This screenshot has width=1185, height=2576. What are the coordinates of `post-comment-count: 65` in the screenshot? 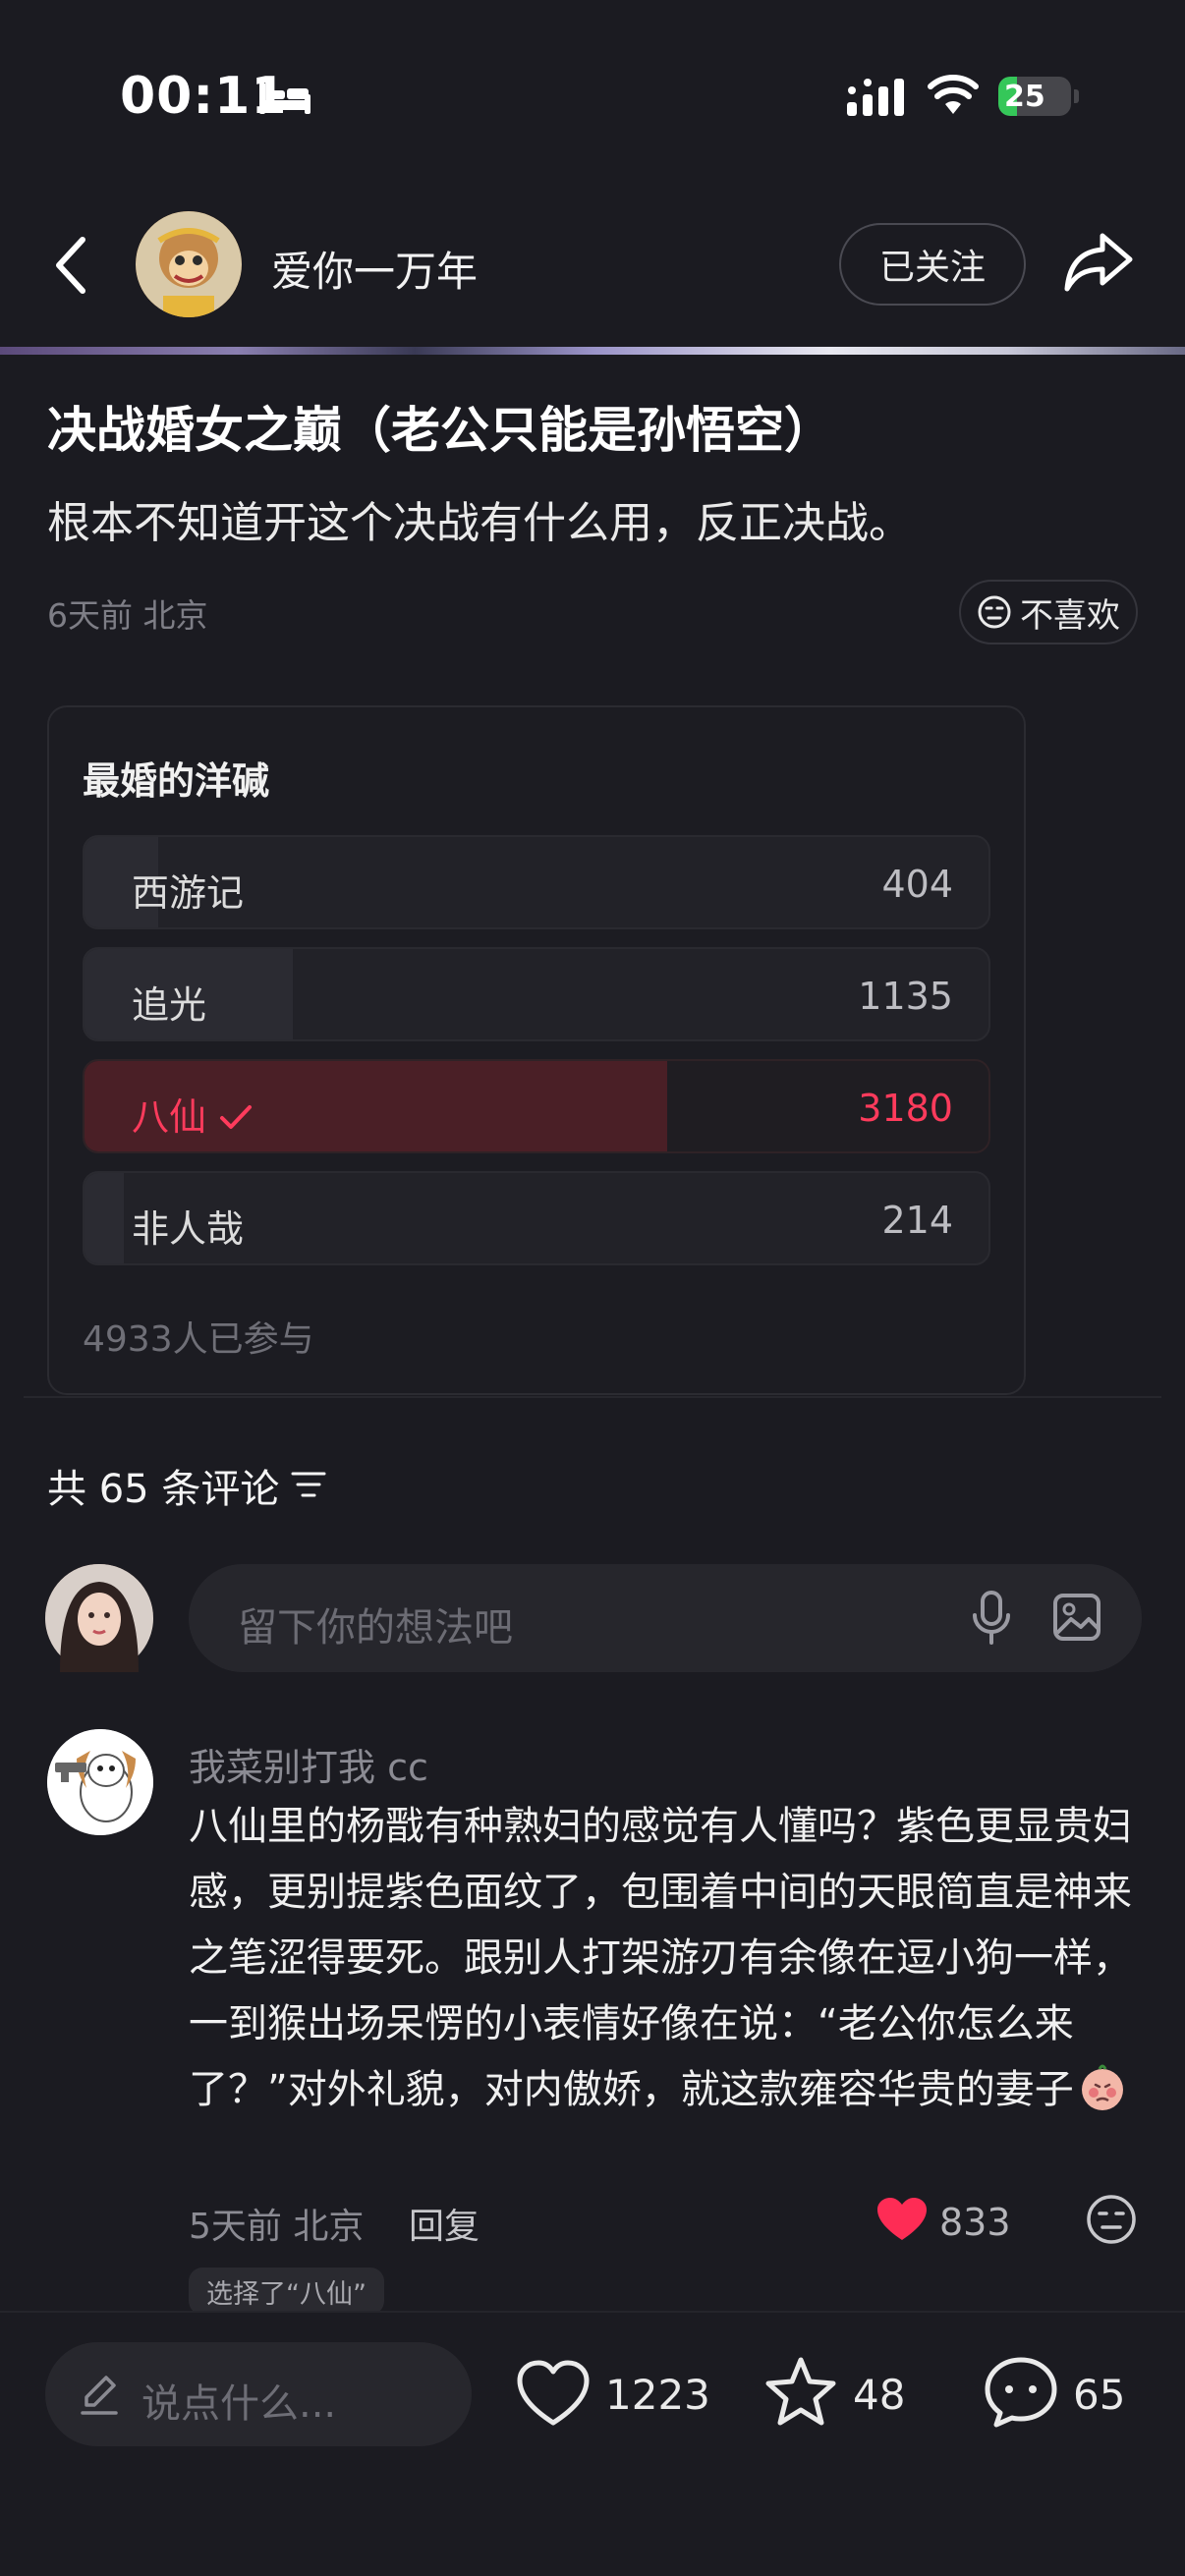 It's located at (1100, 2395).